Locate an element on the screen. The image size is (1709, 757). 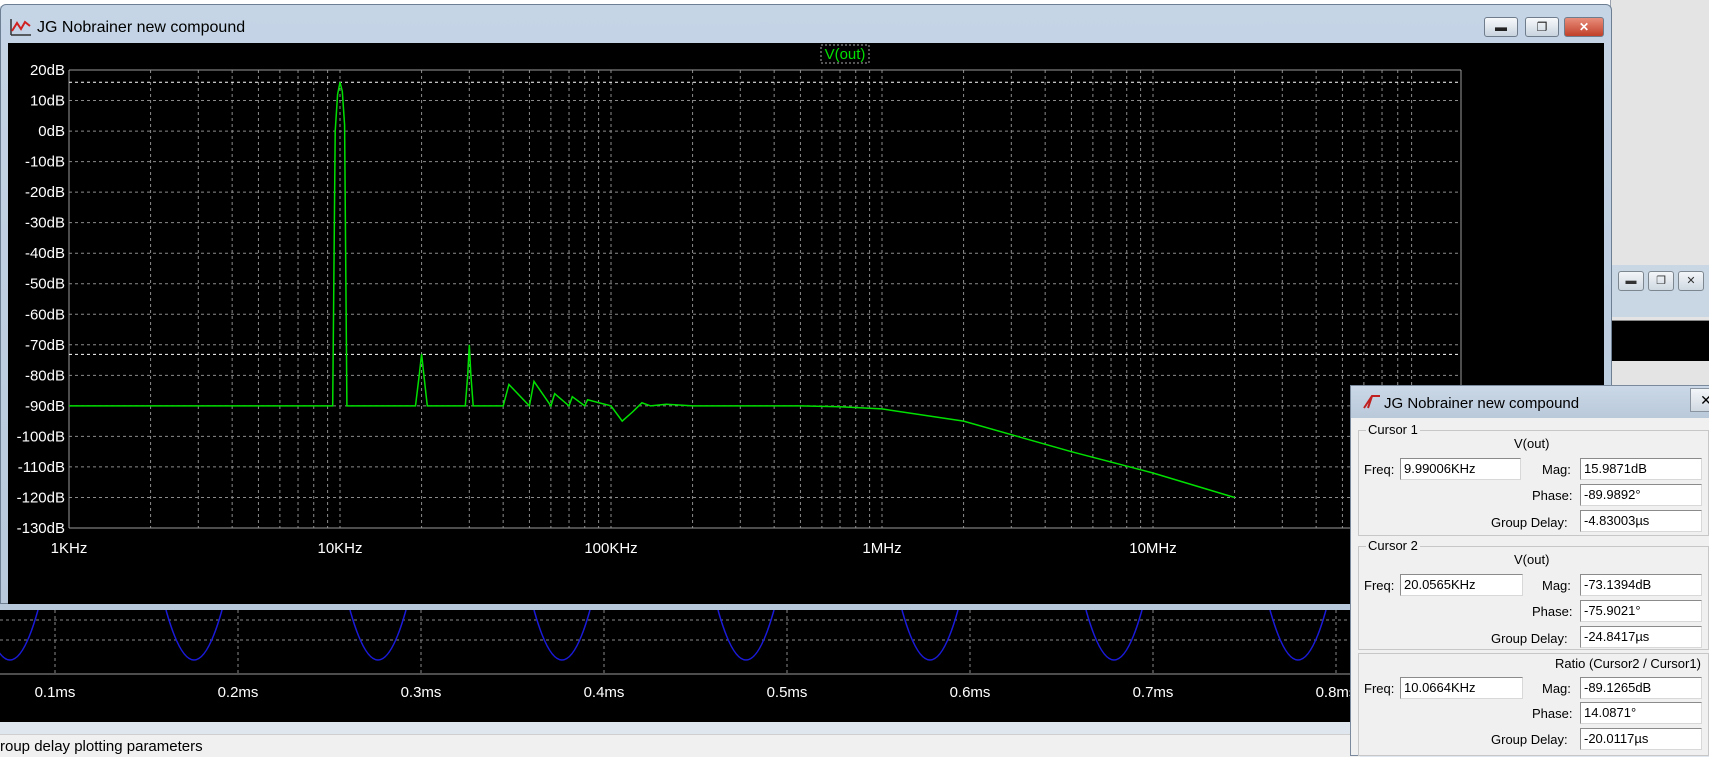
dialog-title: JG Nobrainer new compound is located at coordinates (1482, 403).